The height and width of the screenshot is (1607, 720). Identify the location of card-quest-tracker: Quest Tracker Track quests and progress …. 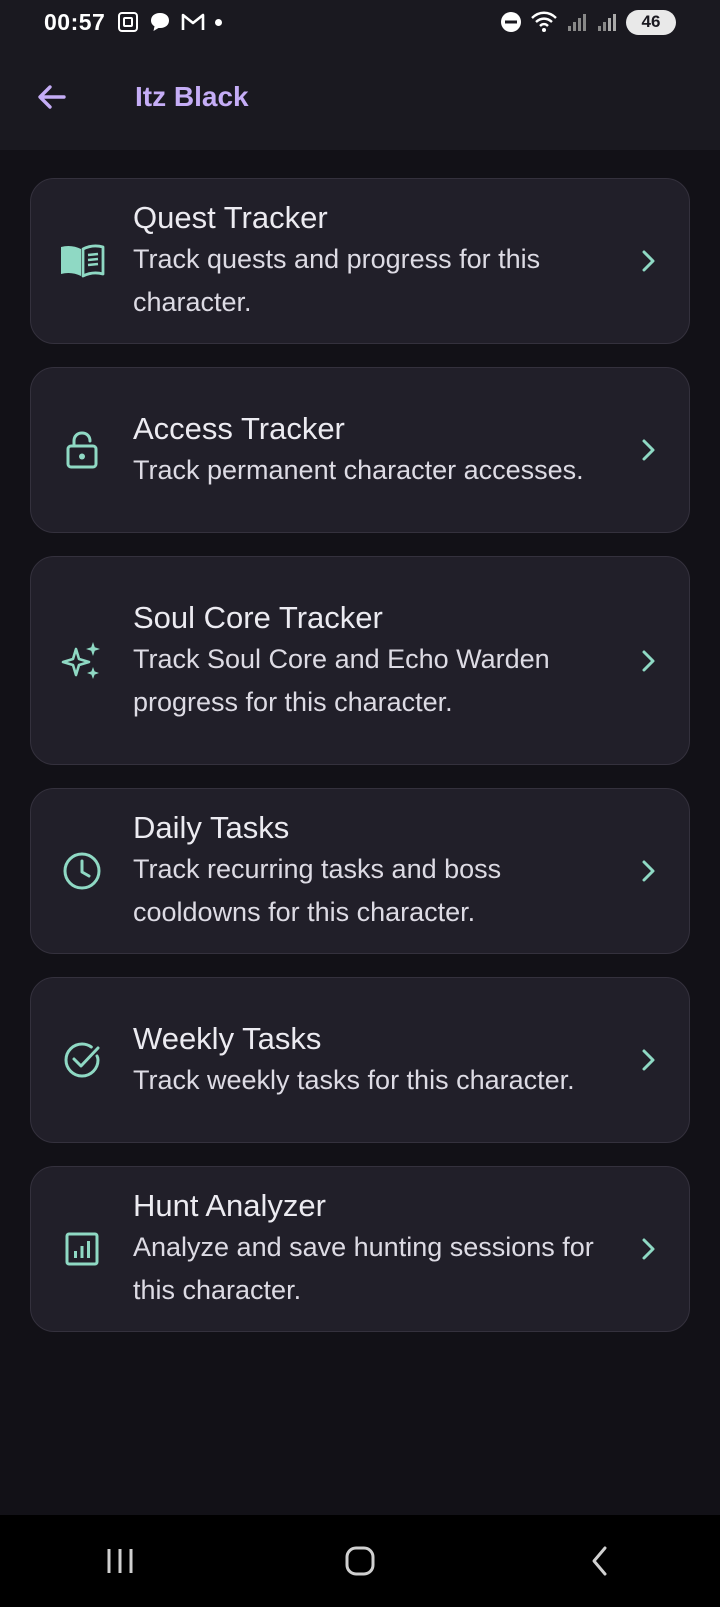
(360, 261).